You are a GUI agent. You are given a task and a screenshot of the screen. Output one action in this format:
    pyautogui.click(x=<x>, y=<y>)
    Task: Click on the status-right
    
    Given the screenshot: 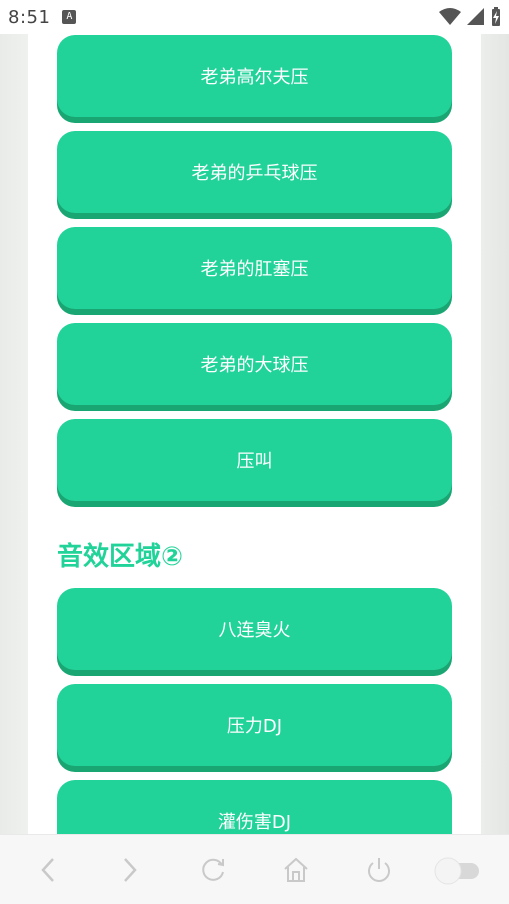 What is the action you would take?
    pyautogui.click(x=470, y=17)
    